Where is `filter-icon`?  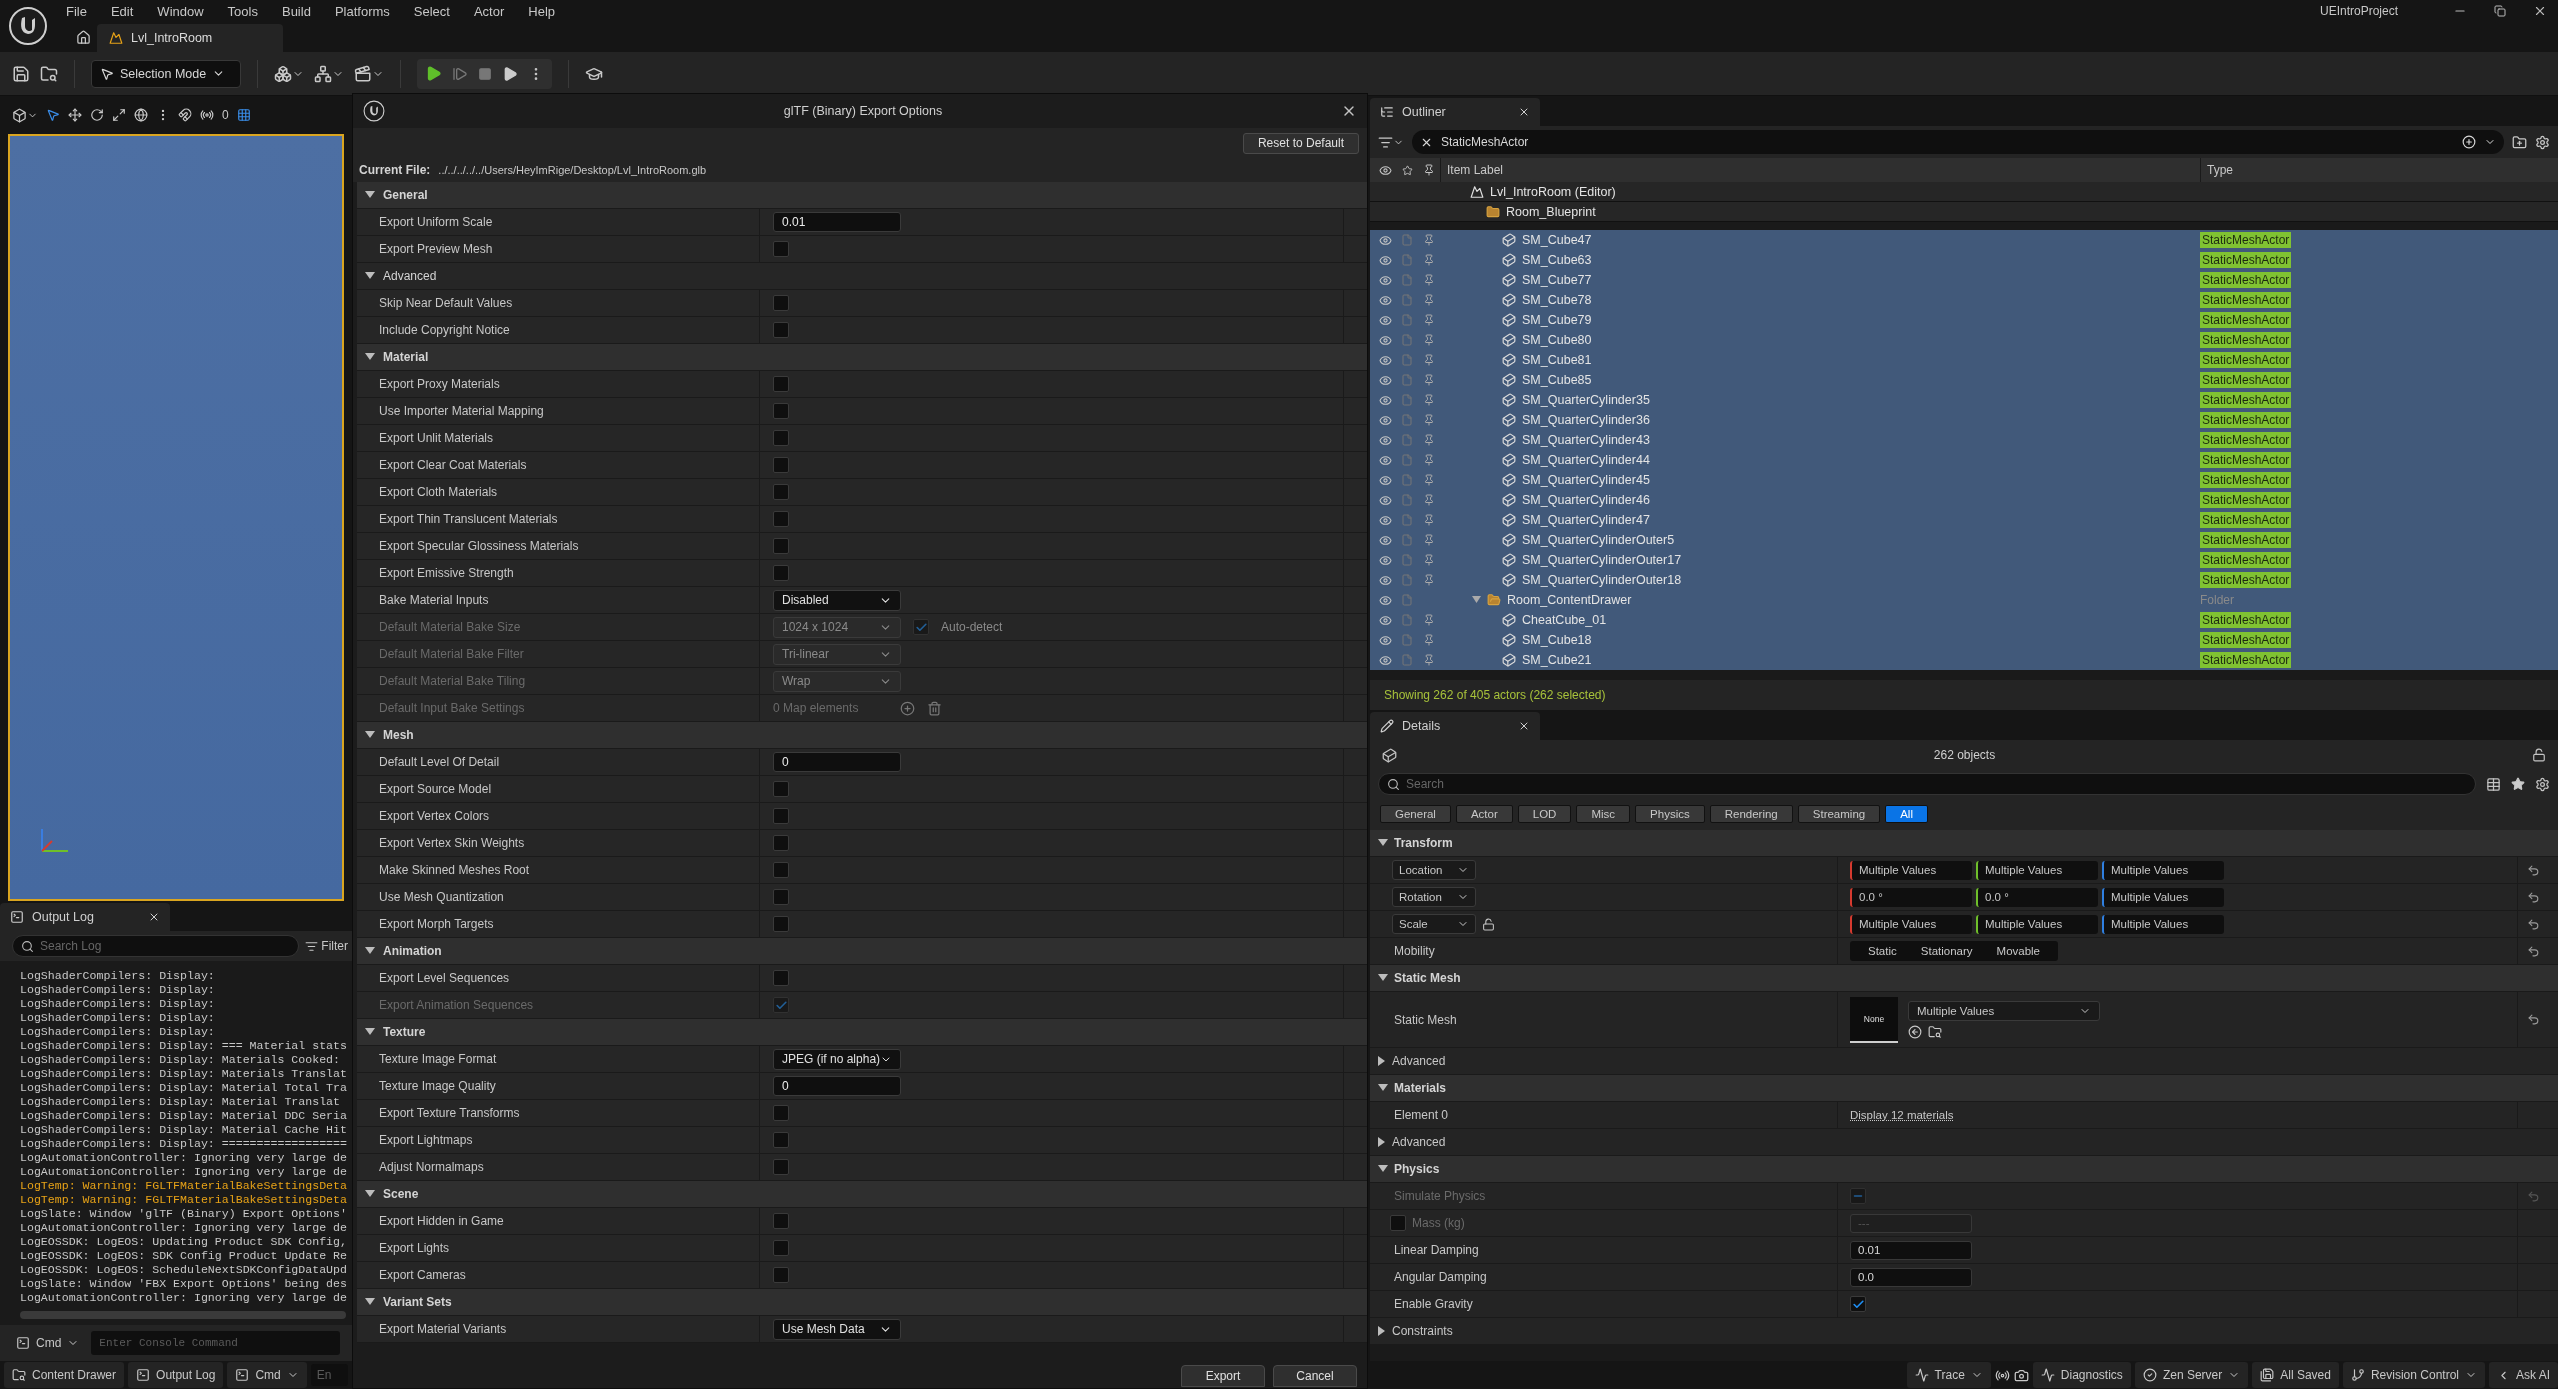 filter-icon is located at coordinates (1385, 142).